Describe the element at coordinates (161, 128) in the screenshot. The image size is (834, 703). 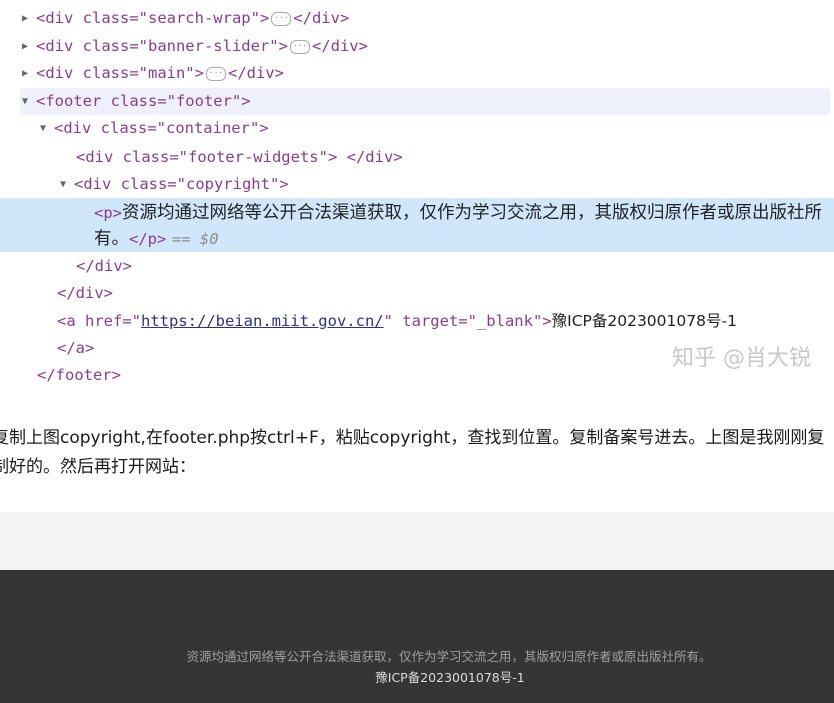
I see `node-open-tag: <div class="container">` at that location.